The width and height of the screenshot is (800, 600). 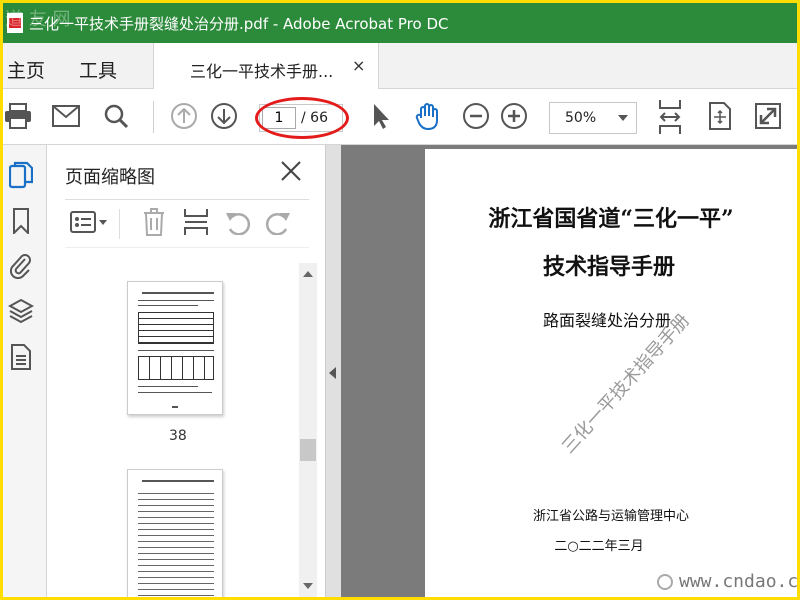 What do you see at coordinates (358, 65) in the screenshot?
I see `tab-close-button: ×` at bounding box center [358, 65].